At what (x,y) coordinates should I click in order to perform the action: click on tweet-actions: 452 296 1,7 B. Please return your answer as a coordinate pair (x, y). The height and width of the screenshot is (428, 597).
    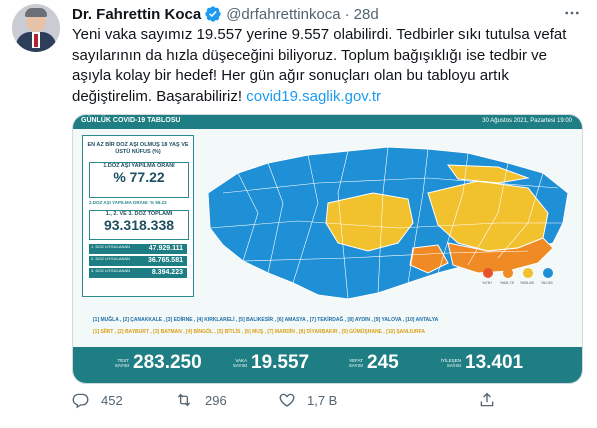
    Looking at the image, I should click on (329, 400).